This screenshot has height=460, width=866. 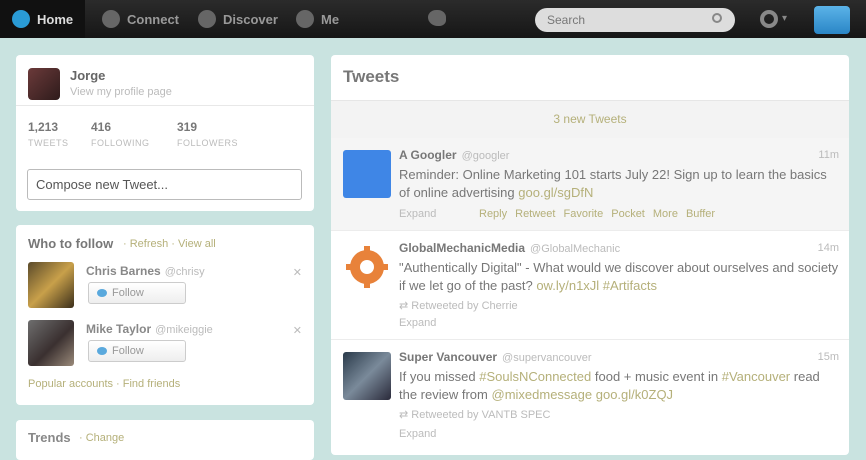 What do you see at coordinates (665, 214) in the screenshot?
I see `more-action: More` at bounding box center [665, 214].